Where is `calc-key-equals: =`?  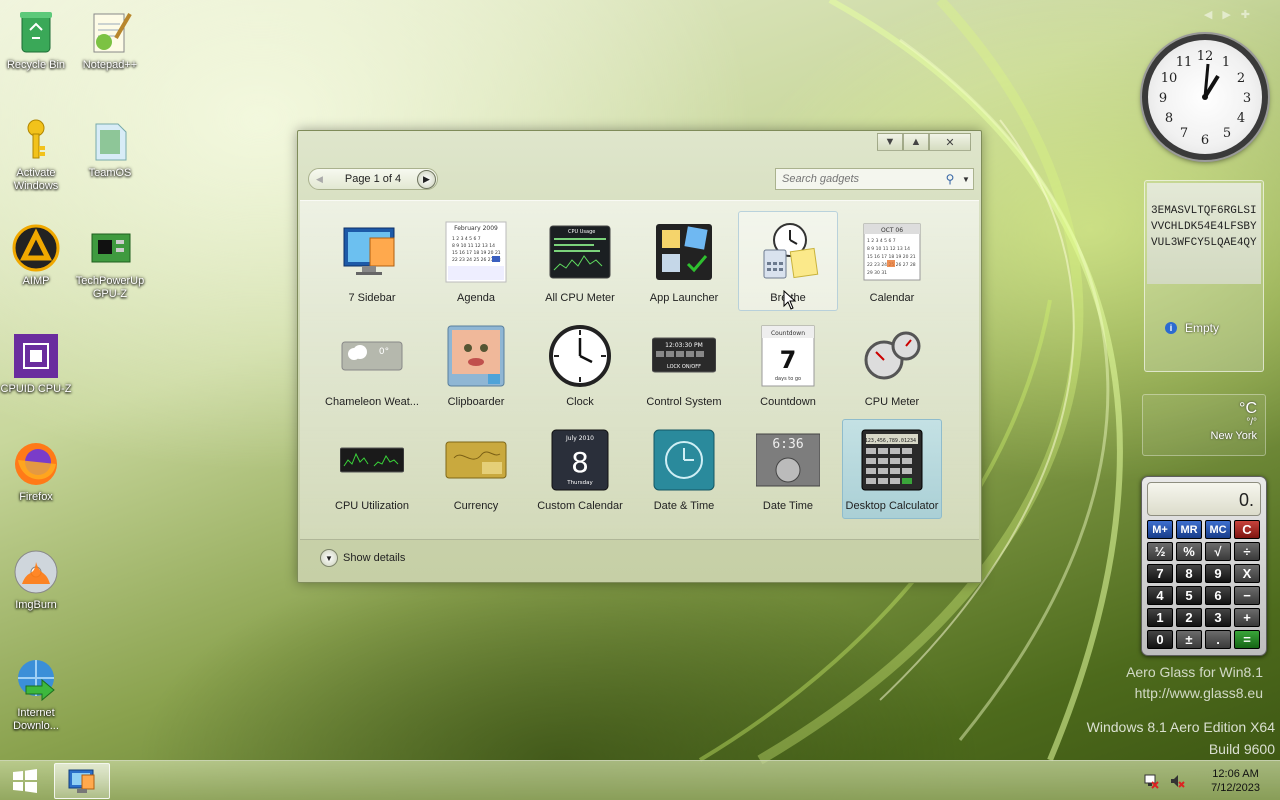 calc-key-equals: = is located at coordinates (1247, 639).